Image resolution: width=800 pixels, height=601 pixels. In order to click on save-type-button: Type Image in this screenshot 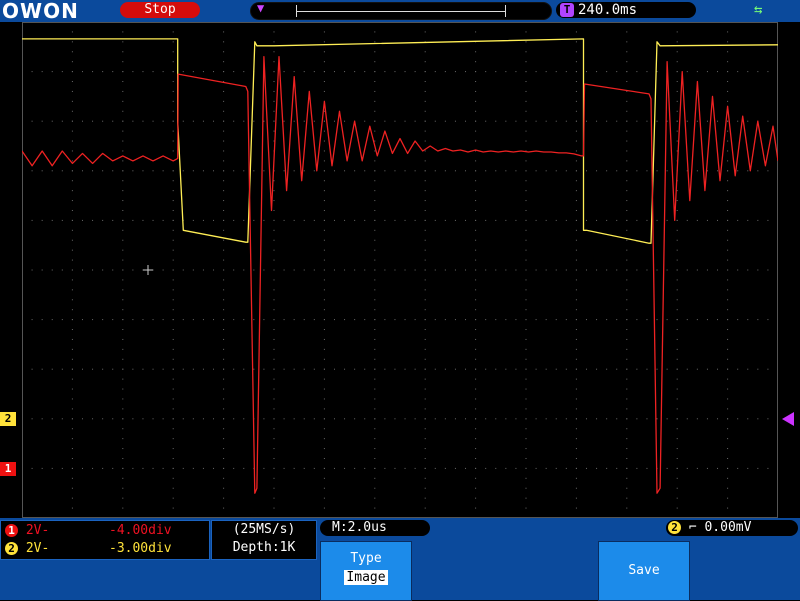, I will do `click(366, 571)`.